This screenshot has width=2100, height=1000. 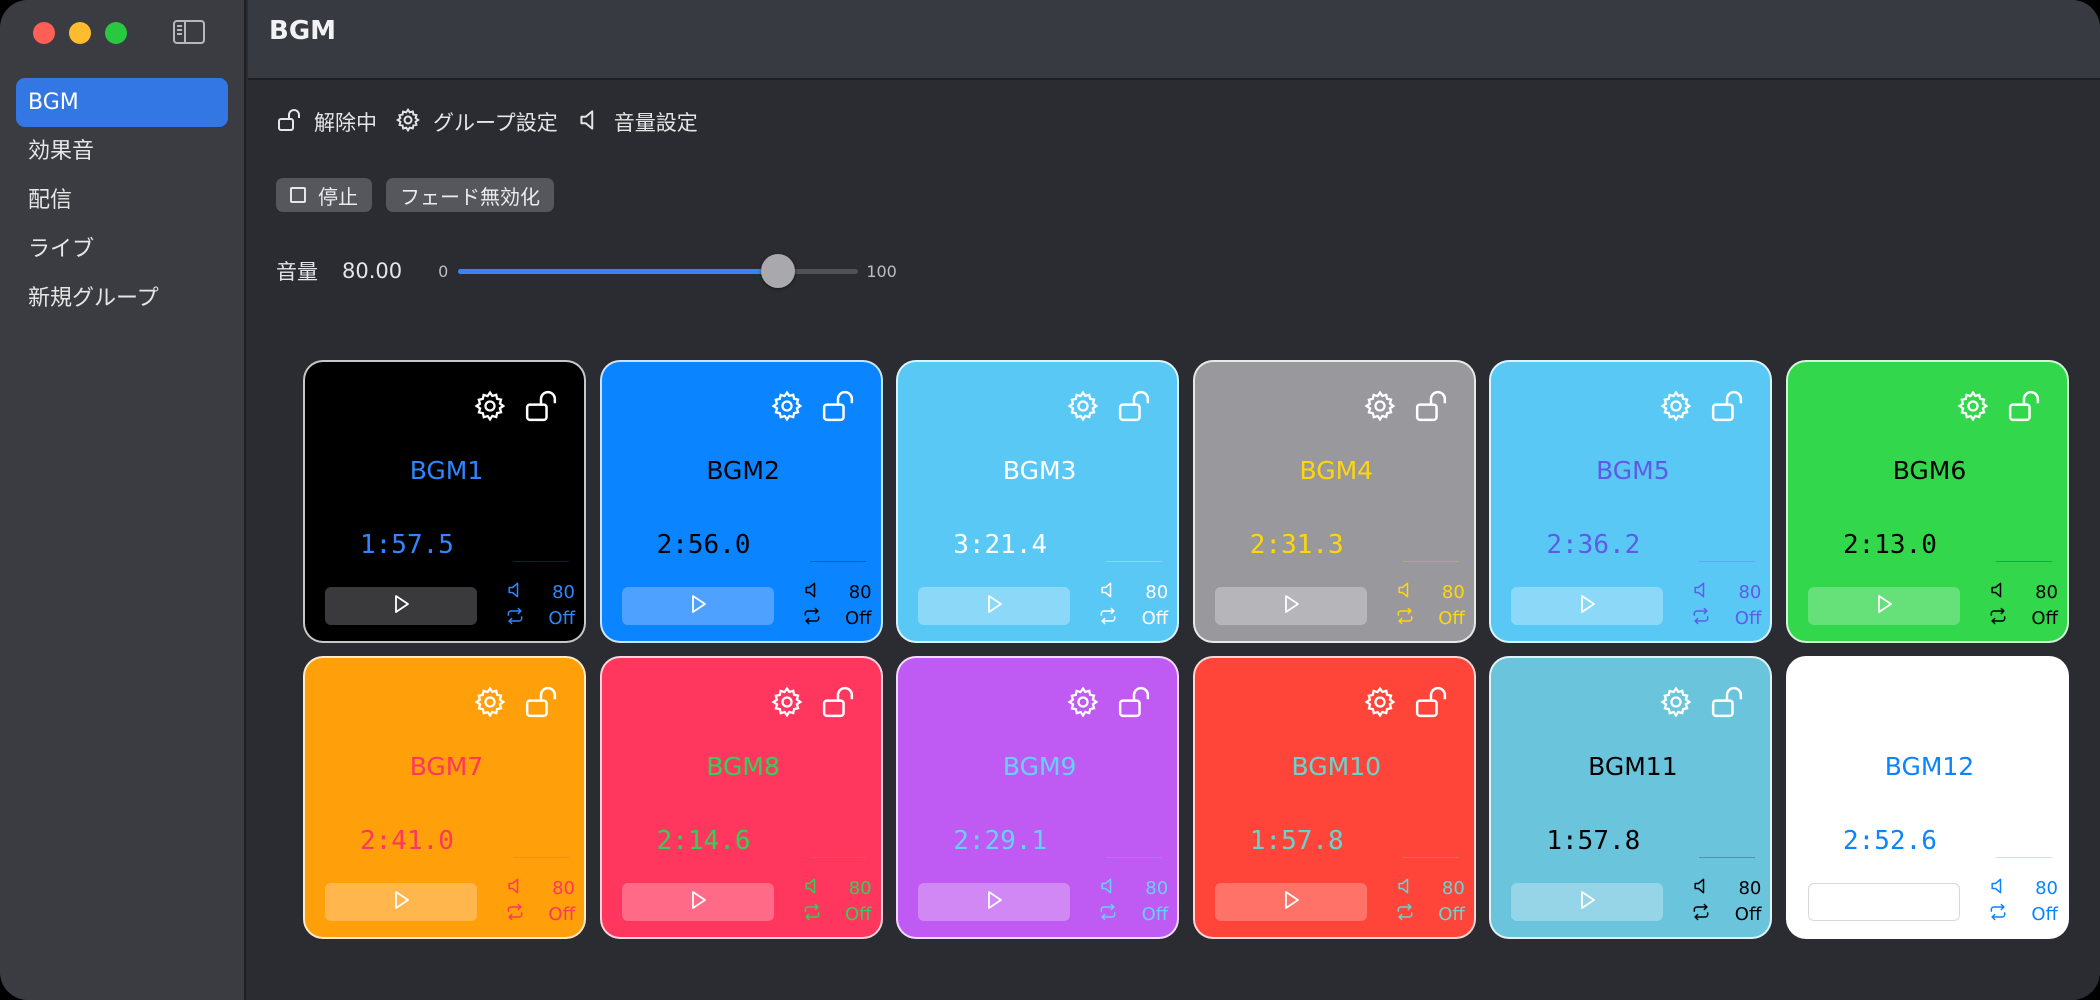 What do you see at coordinates (122, 151) in the screenshot?
I see `sidebar-item-sound-effects: 効果音` at bounding box center [122, 151].